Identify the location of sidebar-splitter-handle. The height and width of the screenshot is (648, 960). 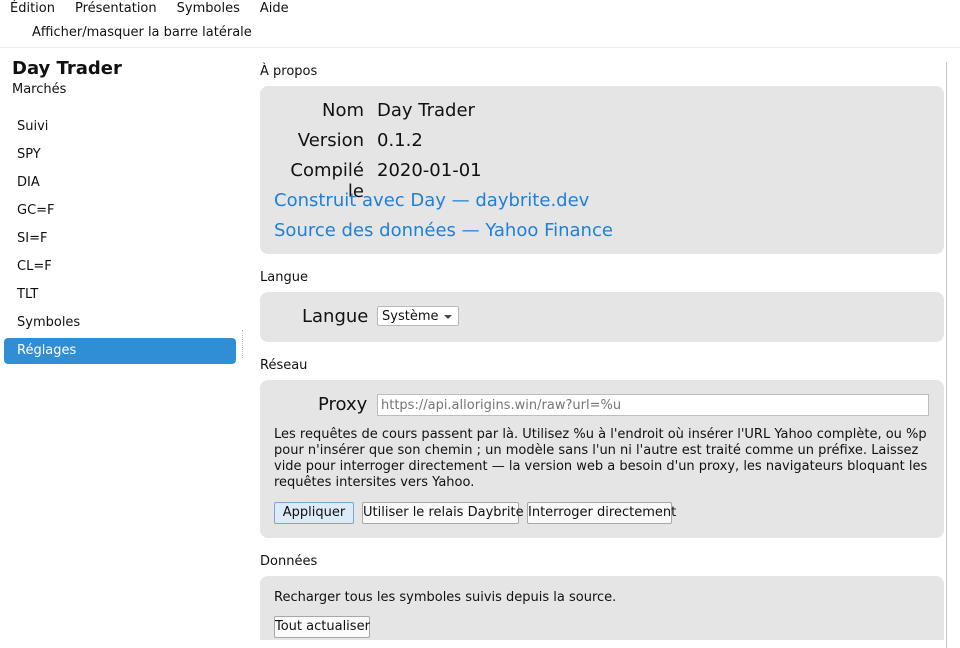
(243, 344).